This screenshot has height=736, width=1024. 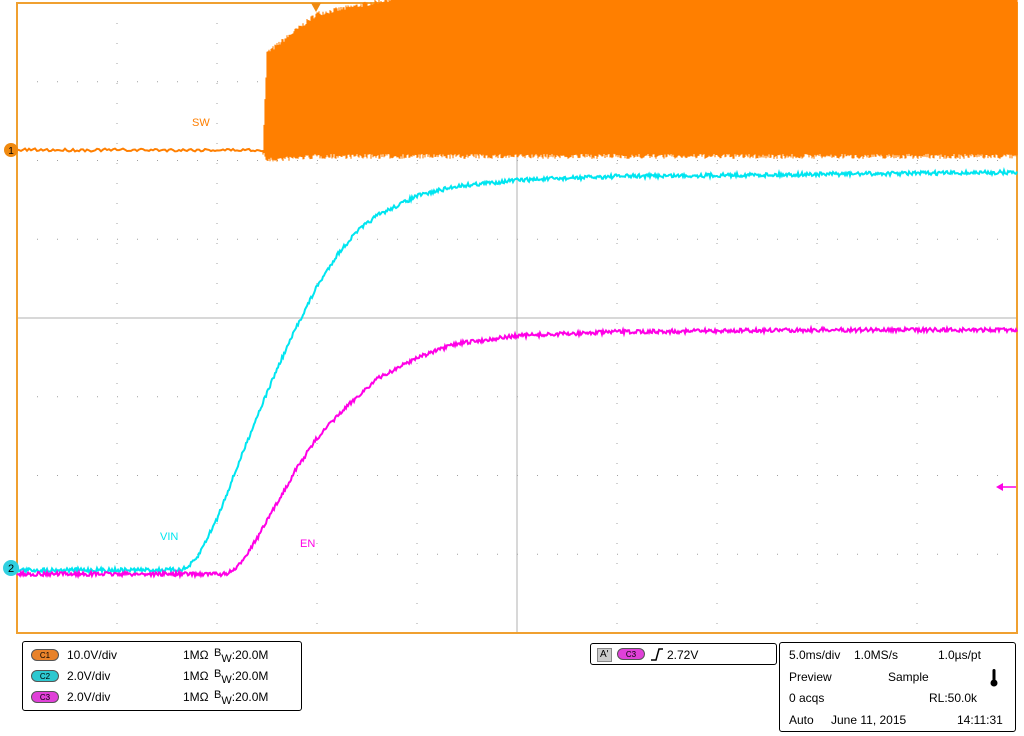 I want to click on trigger-level: 2.72V, so click(x=683, y=655).